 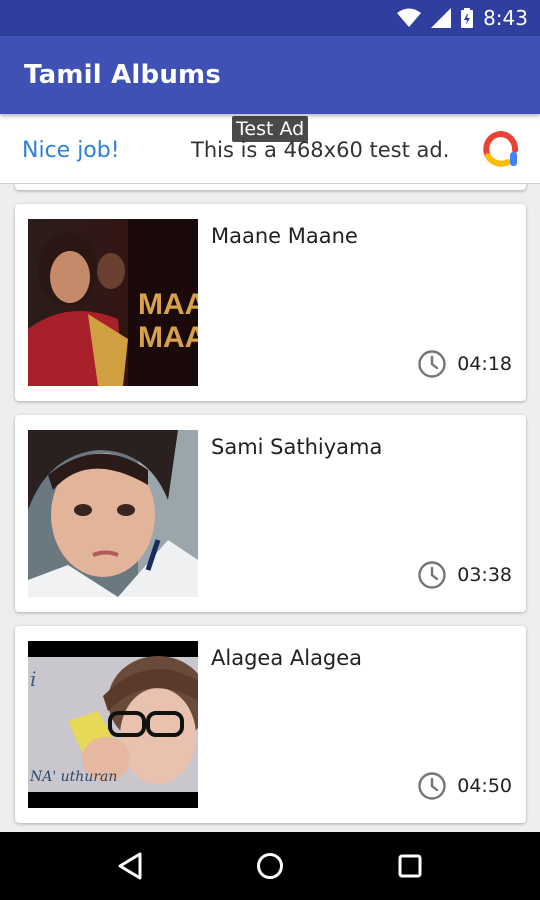 I want to click on song-title: Alagea Alagea, so click(x=287, y=658).